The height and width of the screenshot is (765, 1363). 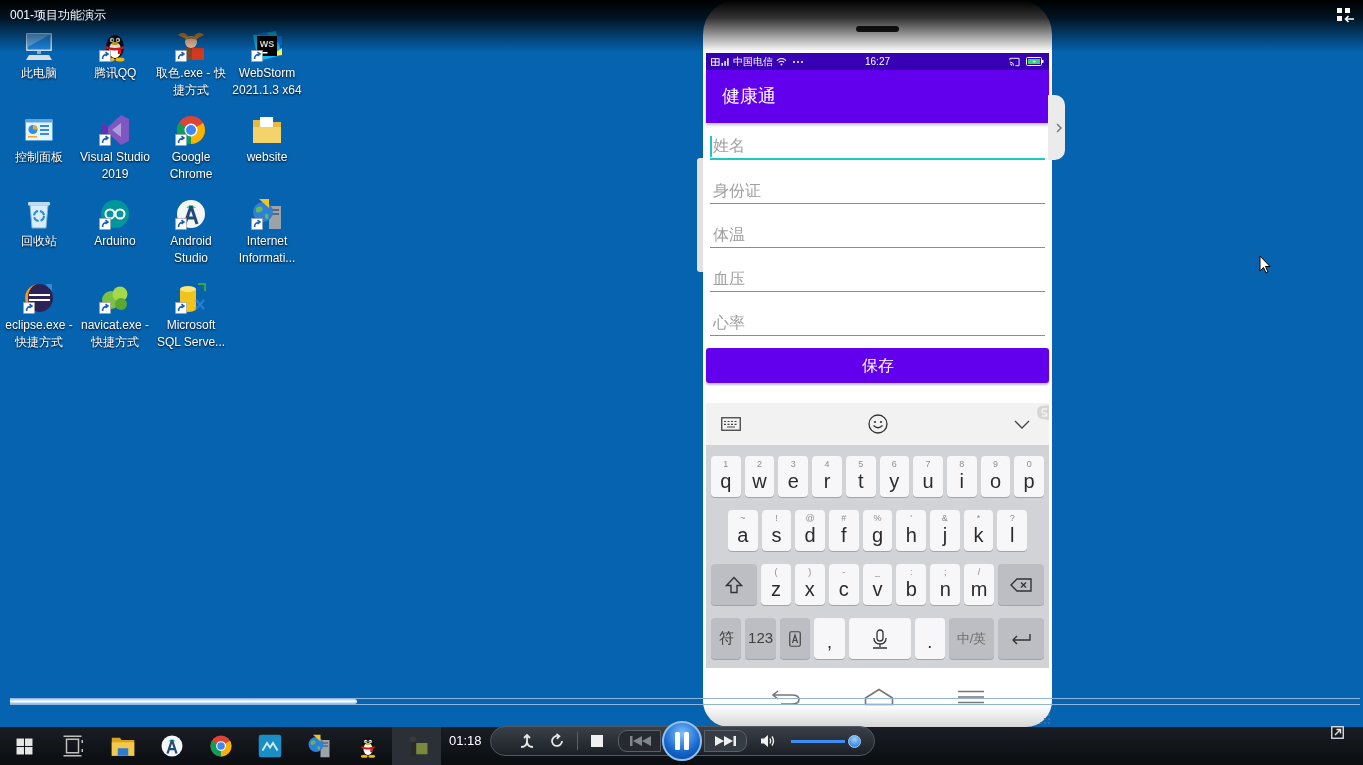 What do you see at coordinates (776, 518) in the screenshot?
I see `key-hint: !` at bounding box center [776, 518].